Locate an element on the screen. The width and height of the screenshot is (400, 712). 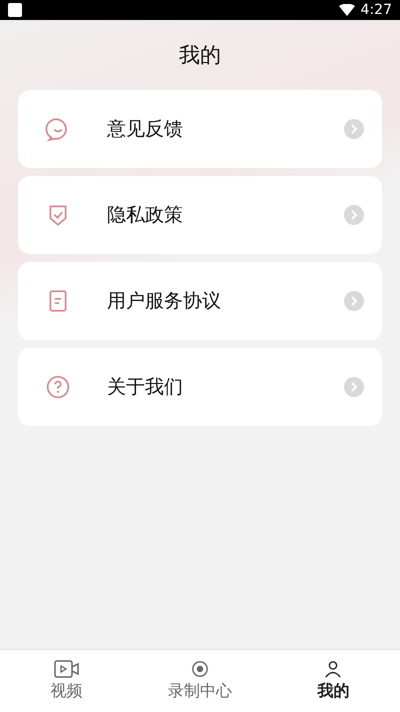
menu-item: 用户服务协议 is located at coordinates (200, 301).